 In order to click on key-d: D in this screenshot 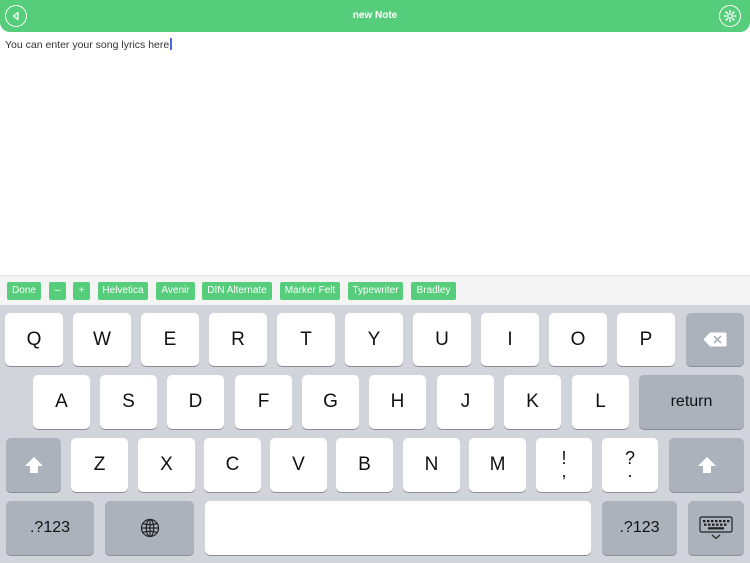, I will do `click(195, 402)`.